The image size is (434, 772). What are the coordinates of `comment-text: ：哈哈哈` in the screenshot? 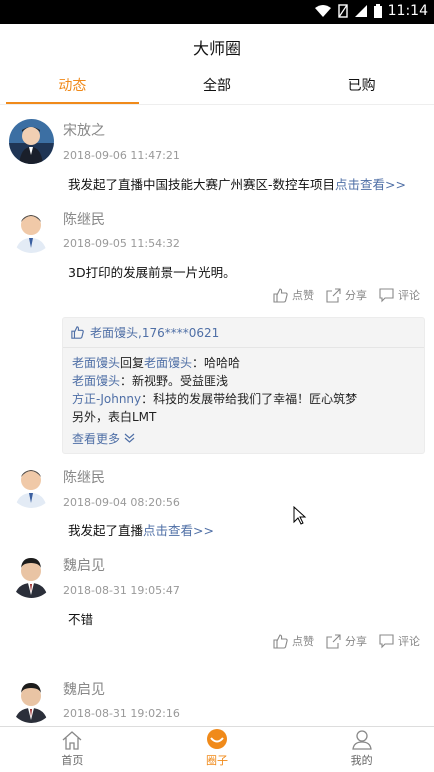 It's located at (216, 363).